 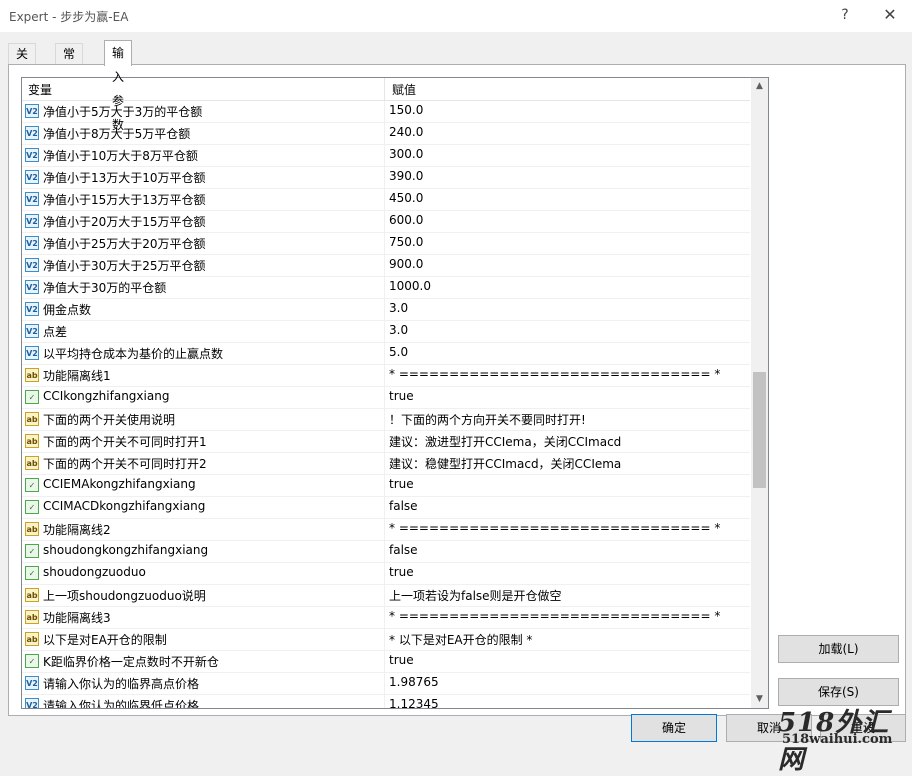 What do you see at coordinates (124, 222) in the screenshot?
I see `row-name: 净值小于20万大于15万平仓额` at bounding box center [124, 222].